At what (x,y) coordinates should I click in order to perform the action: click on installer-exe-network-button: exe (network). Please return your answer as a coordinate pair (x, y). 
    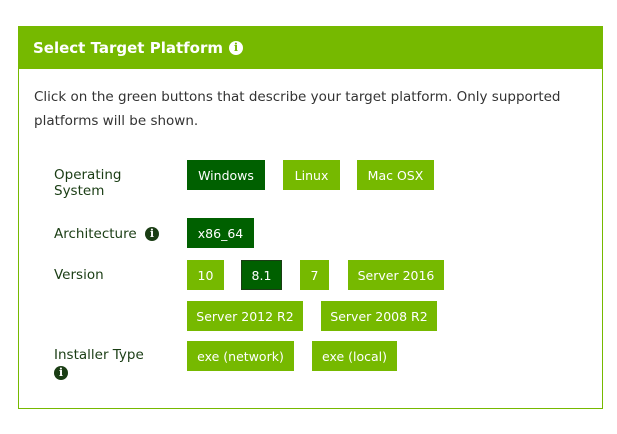
    Looking at the image, I should click on (240, 356).